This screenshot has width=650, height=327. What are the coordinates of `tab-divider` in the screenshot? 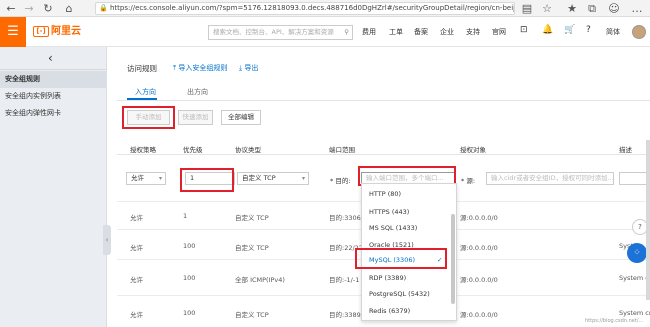 It's located at (383, 100).